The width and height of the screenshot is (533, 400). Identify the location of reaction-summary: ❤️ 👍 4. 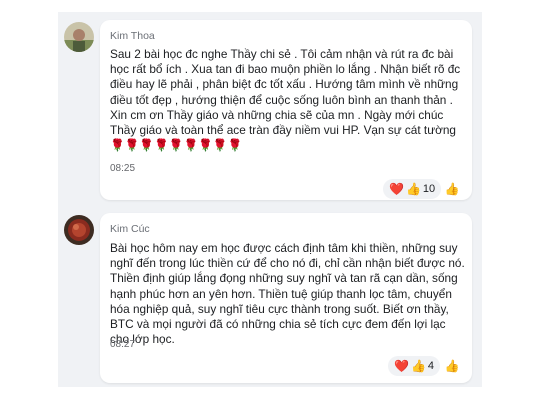
(414, 366).